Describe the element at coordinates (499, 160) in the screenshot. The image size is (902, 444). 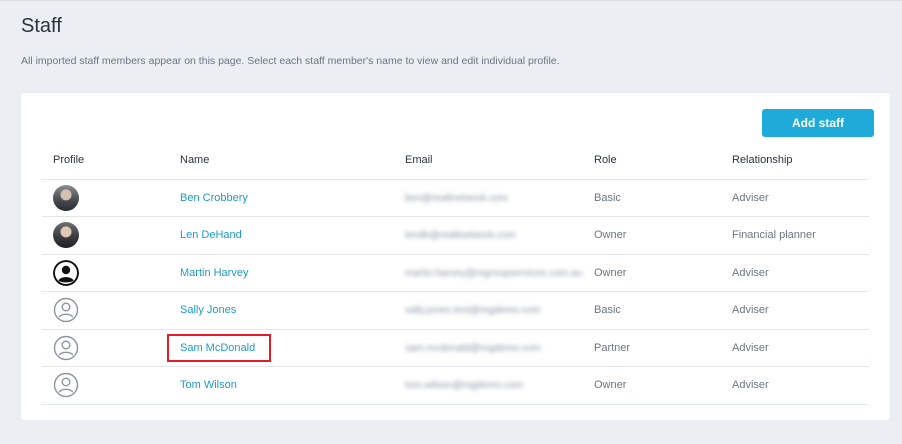
I see `header-email: Email` at that location.